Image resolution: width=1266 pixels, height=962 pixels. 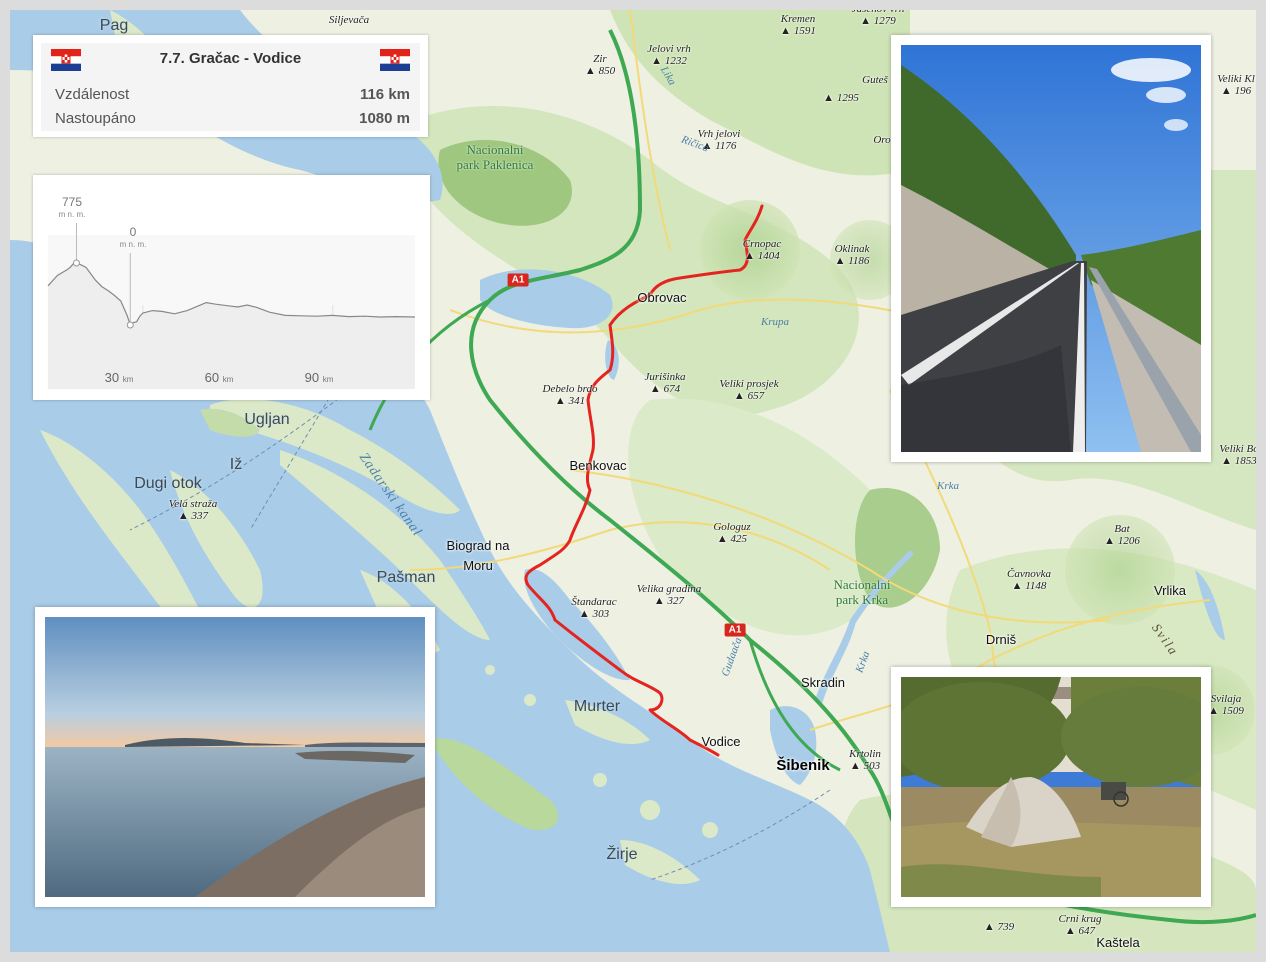 I want to click on sea-shore-photo, so click(x=235, y=757).